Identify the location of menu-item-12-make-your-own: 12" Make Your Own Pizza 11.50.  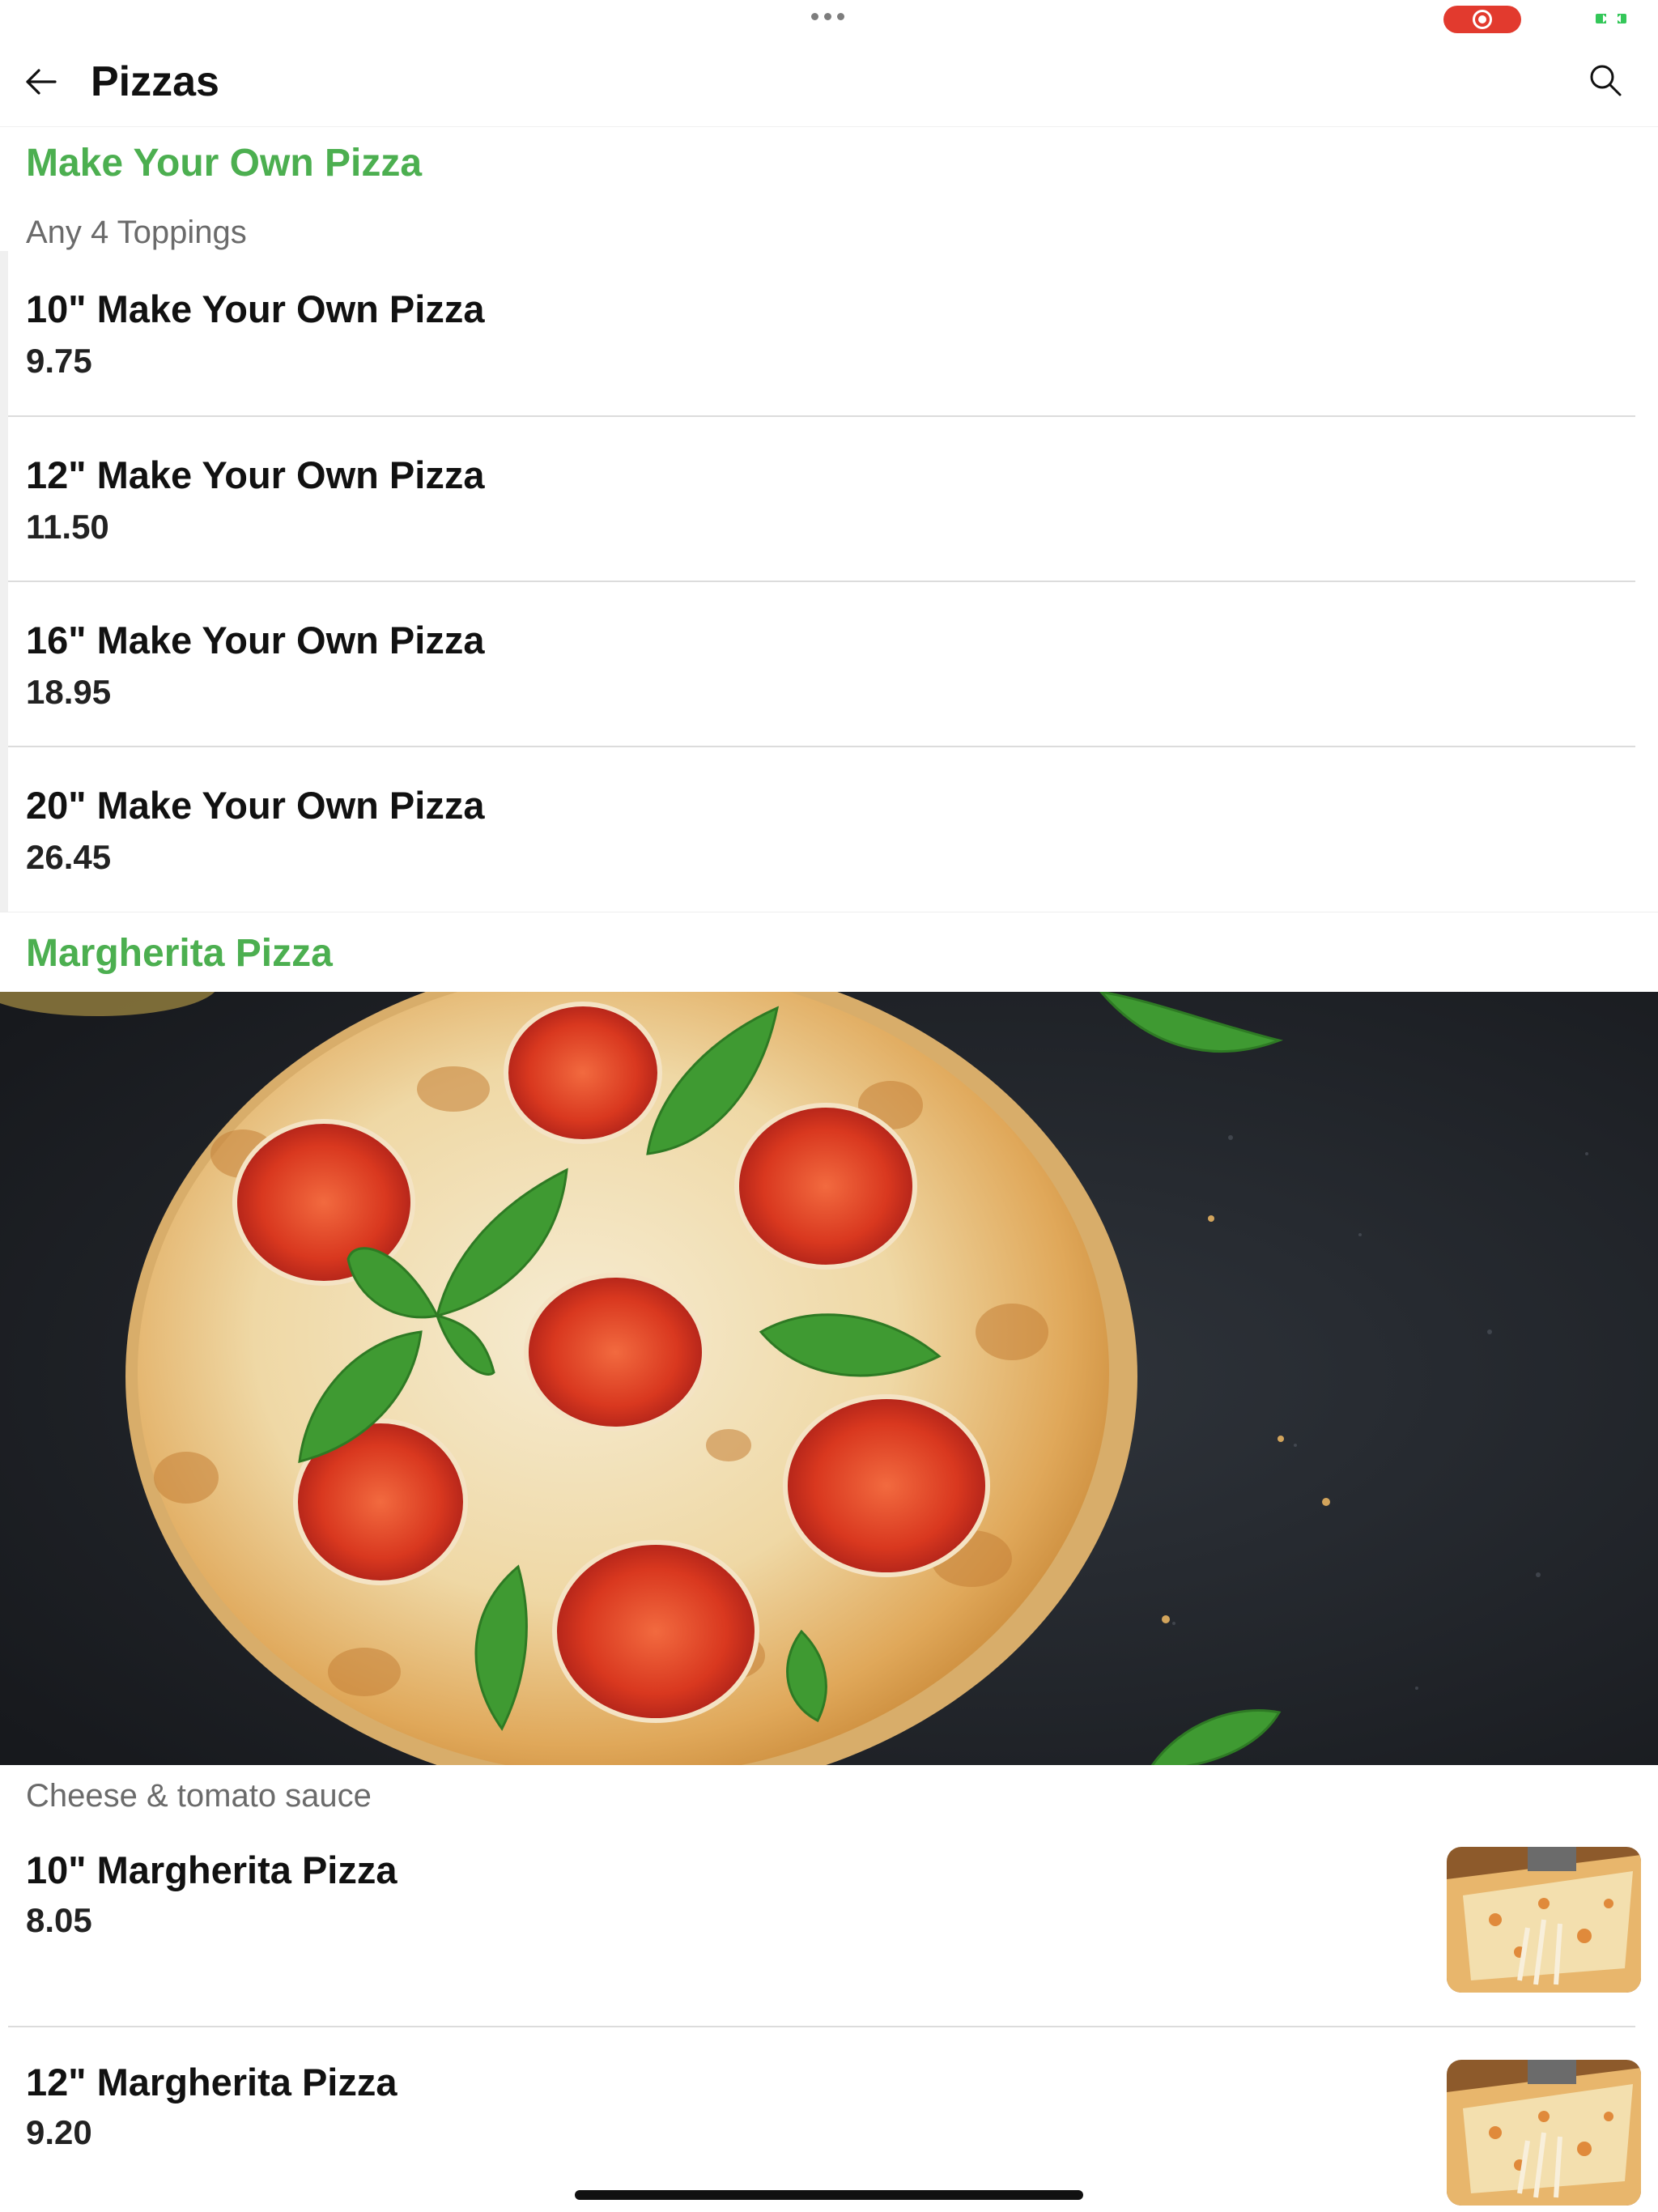
(829, 500).